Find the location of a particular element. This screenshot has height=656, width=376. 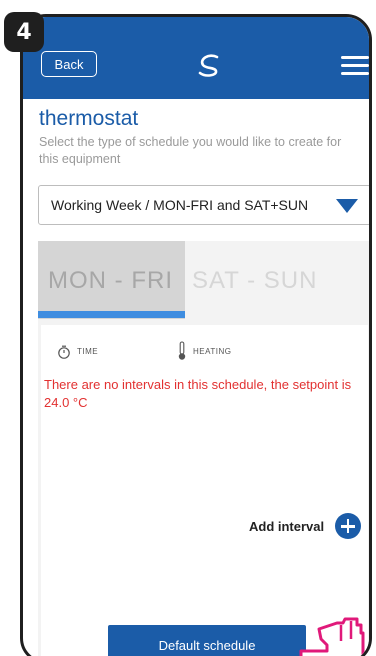

pointing-hand-icon is located at coordinates (332, 636).